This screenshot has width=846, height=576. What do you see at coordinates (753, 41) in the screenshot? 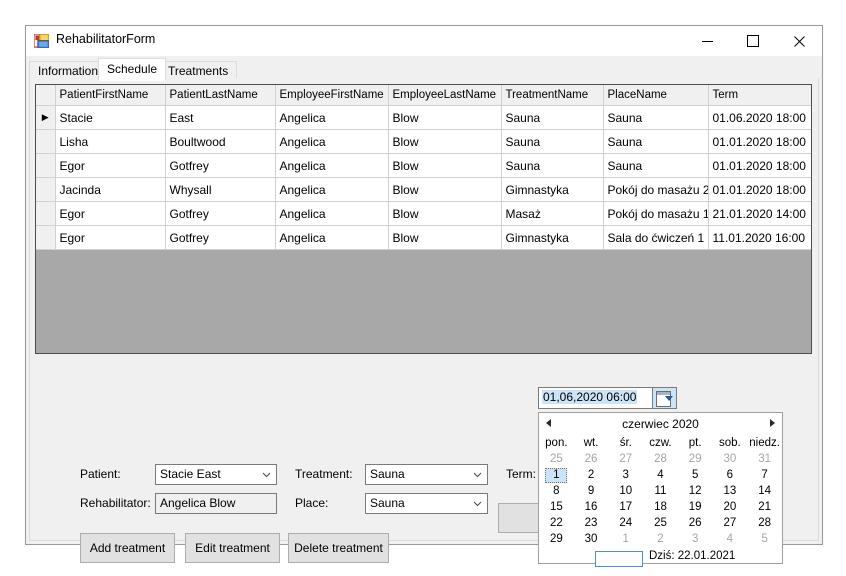
I see `maximize-button` at bounding box center [753, 41].